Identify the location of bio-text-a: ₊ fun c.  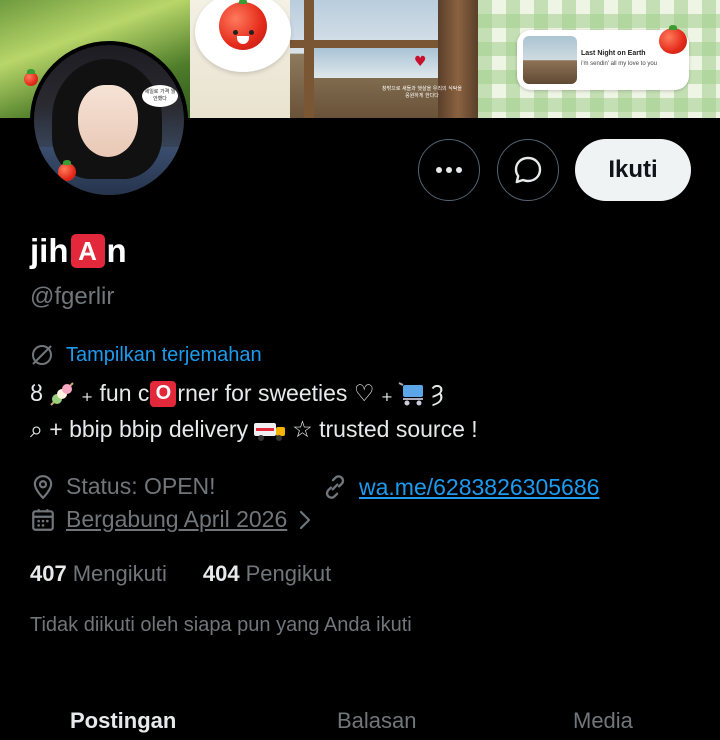
(115, 393).